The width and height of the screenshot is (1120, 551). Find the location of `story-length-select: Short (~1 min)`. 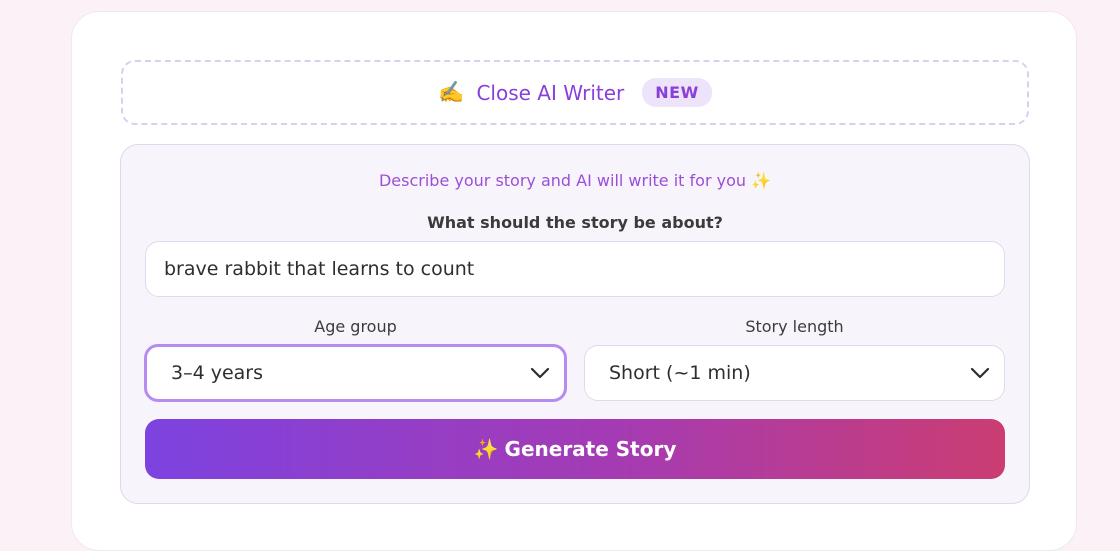

story-length-select: Short (~1 min) is located at coordinates (794, 373).